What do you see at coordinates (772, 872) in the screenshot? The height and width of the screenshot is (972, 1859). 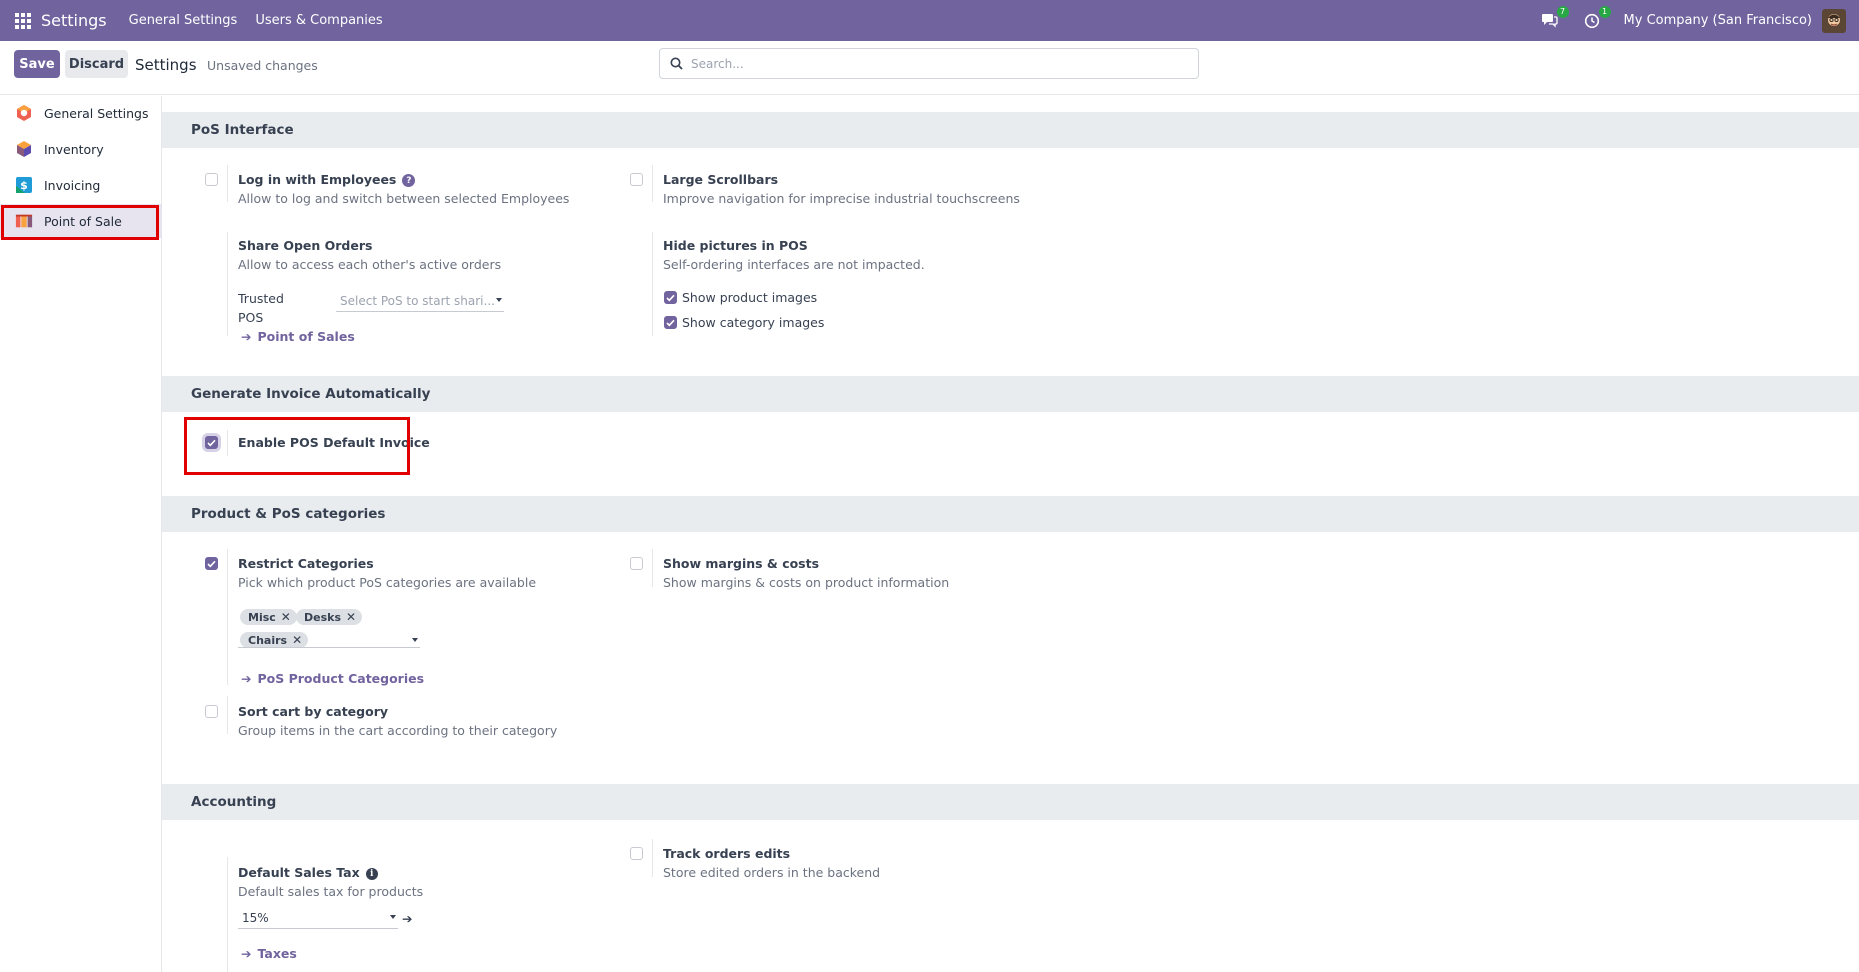 I see `setting-description: Store edited orders in the backend` at bounding box center [772, 872].